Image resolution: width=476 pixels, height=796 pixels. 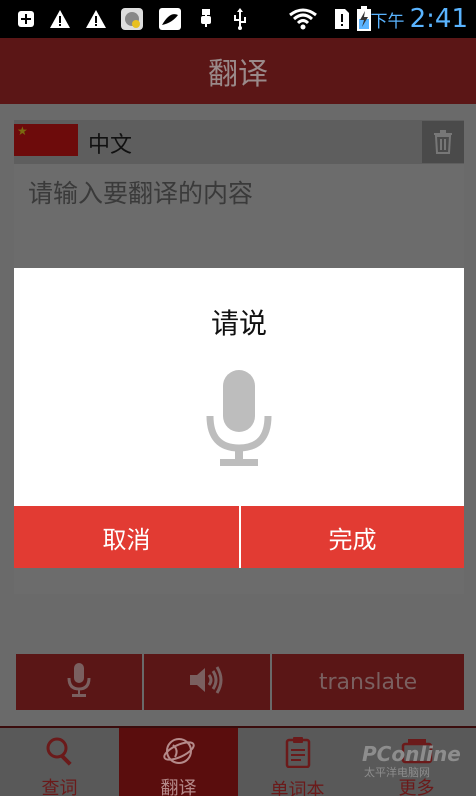 I want to click on watermark-logo: PConline, so click(x=411, y=754).